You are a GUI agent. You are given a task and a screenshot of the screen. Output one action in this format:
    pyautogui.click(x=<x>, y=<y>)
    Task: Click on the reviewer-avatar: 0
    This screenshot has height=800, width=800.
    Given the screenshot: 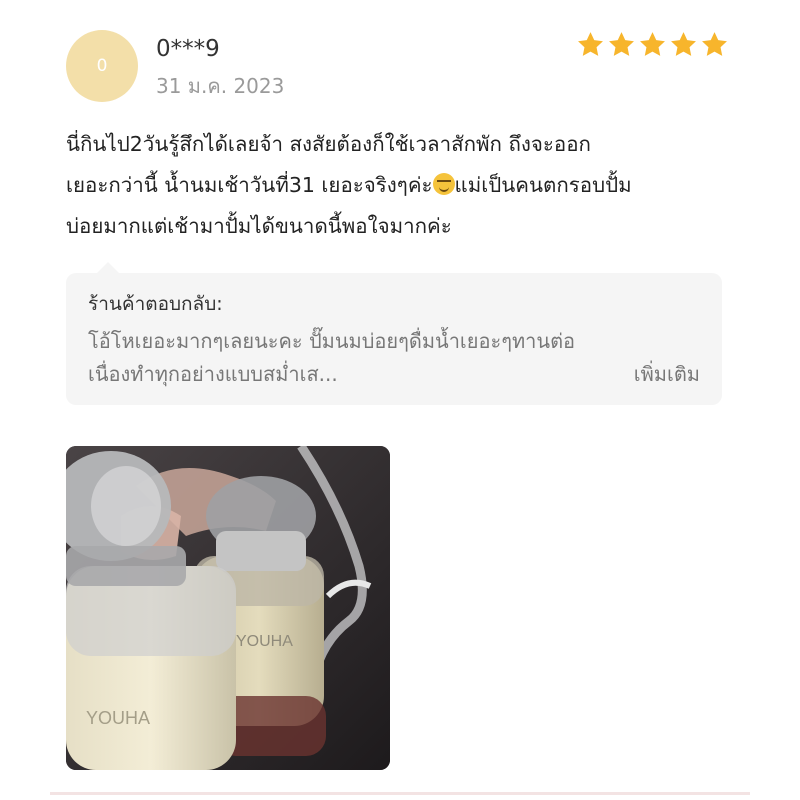 What is the action you would take?
    pyautogui.click(x=102, y=66)
    